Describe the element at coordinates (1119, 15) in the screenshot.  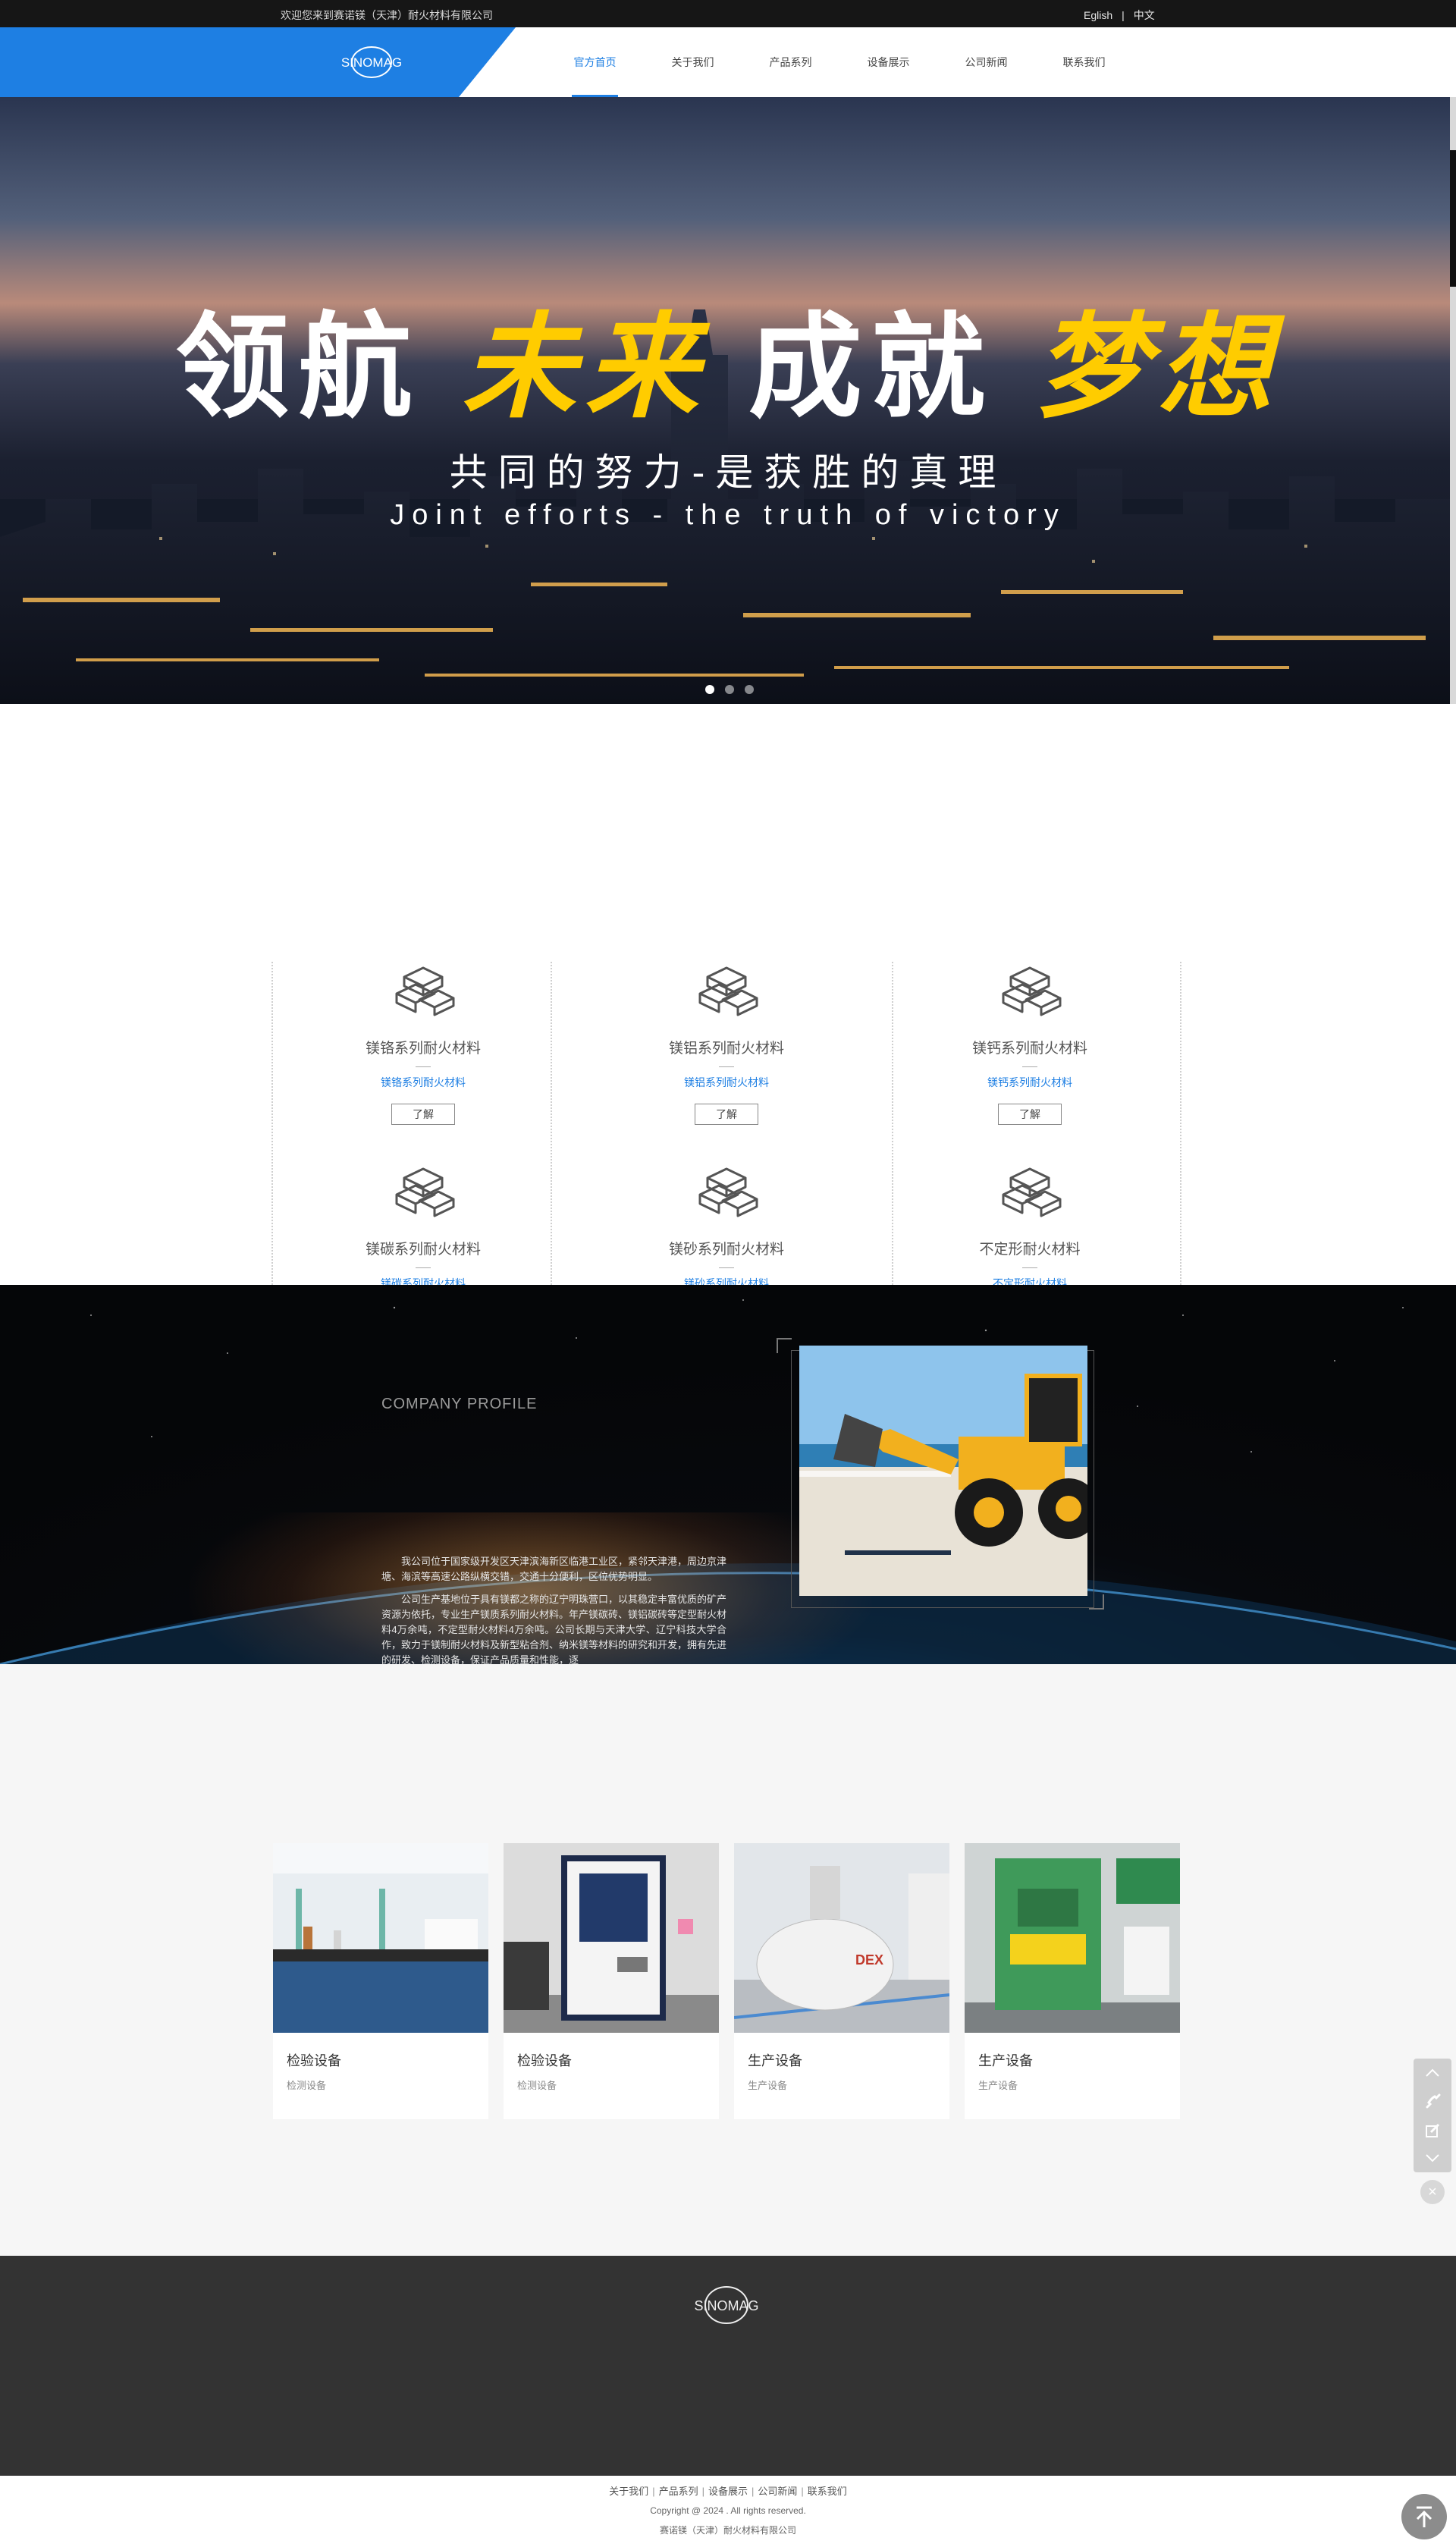
I see `language-switch: Eglish | 中文` at that location.